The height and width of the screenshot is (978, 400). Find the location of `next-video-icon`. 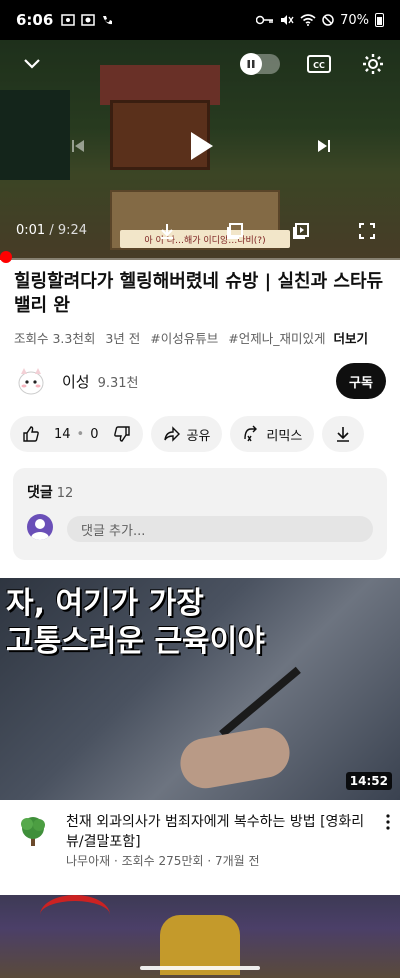

next-video-icon is located at coordinates (324, 146).